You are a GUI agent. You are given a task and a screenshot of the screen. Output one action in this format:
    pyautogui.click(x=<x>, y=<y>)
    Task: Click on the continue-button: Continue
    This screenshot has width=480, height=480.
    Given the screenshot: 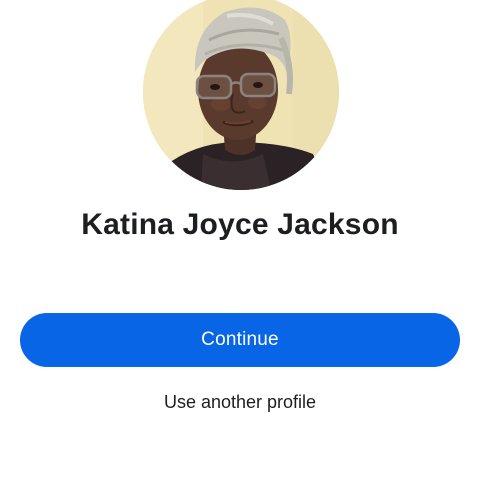 What is the action you would take?
    pyautogui.click(x=240, y=340)
    